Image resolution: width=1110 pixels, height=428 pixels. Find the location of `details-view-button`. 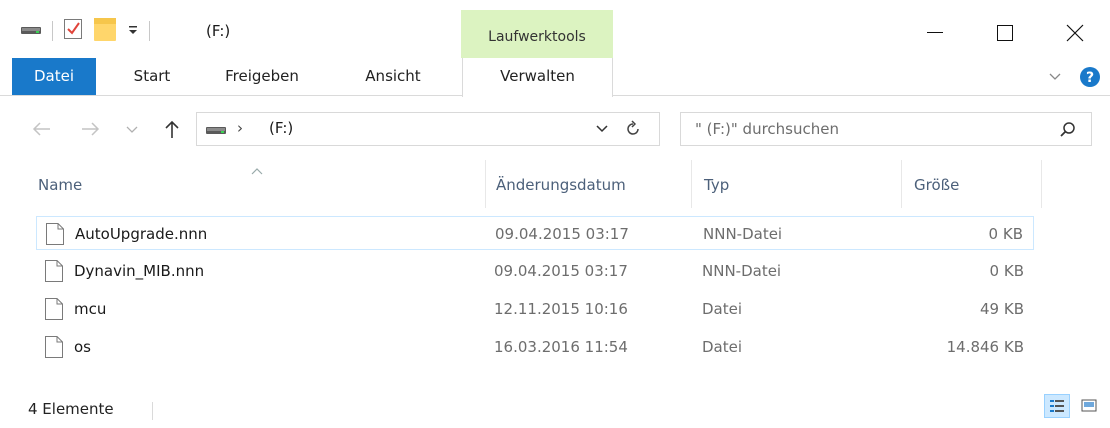

details-view-button is located at coordinates (1057, 406).